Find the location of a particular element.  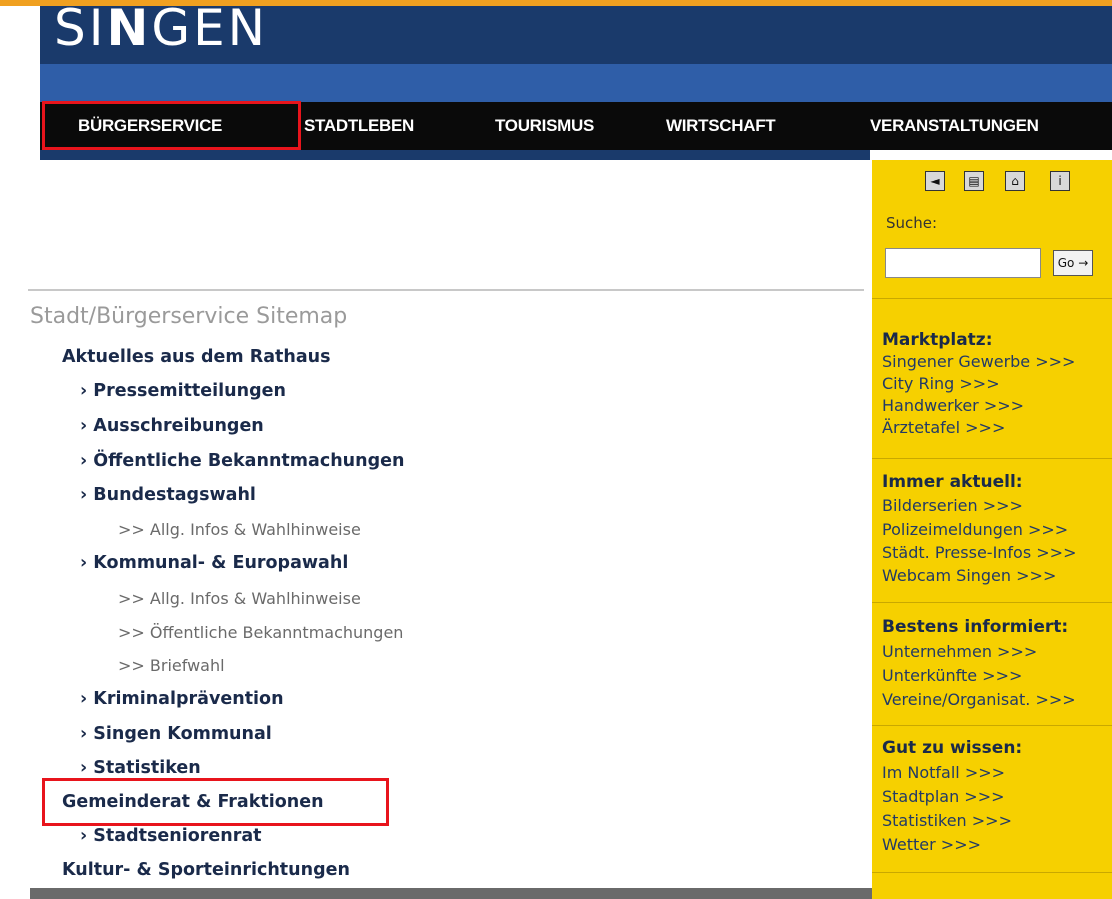

logo-text-1: SI is located at coordinates (80, 31).